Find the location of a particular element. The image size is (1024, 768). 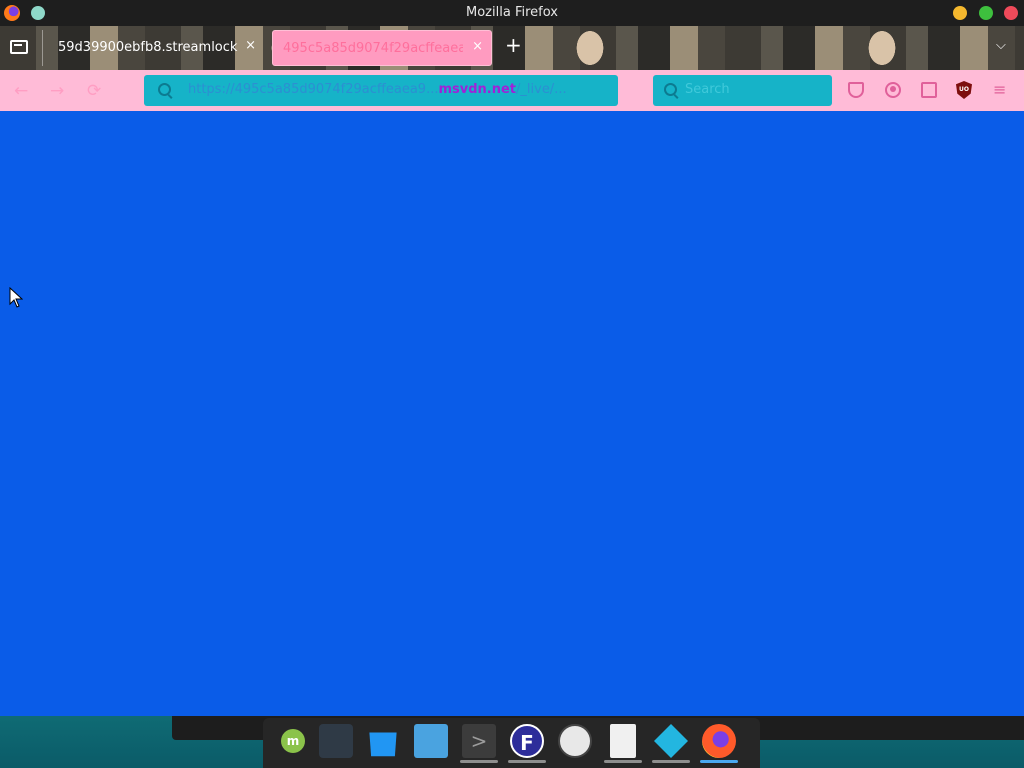

kodi-running-indicator is located at coordinates (671, 761).